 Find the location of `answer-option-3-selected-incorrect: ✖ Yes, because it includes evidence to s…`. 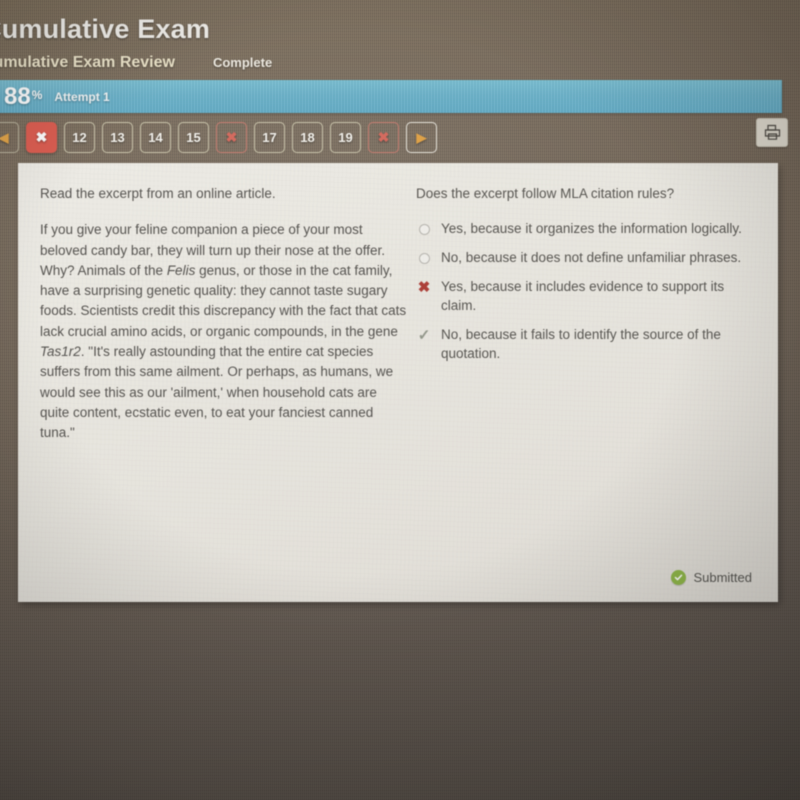

answer-option-3-selected-incorrect: ✖ Yes, because it includes evidence to s… is located at coordinates (584, 296).